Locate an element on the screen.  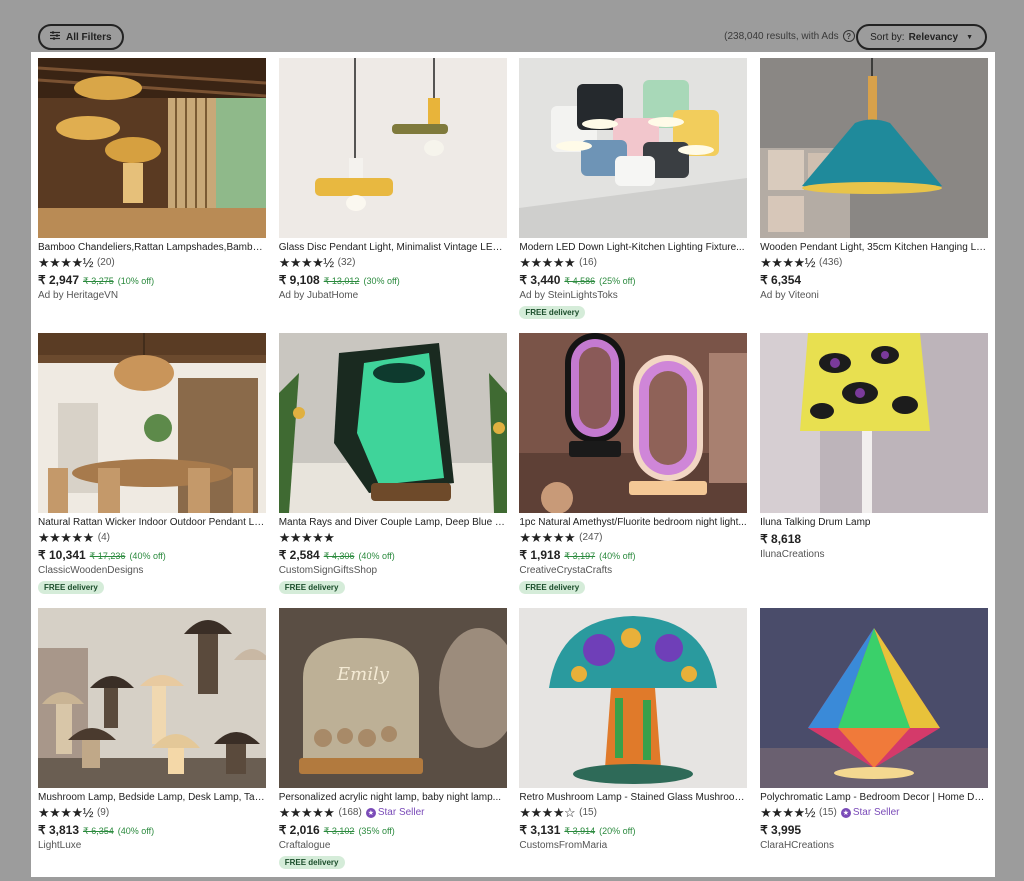
listing-title: Iluna Talking Drum Lamp is located at coordinates (874, 522).